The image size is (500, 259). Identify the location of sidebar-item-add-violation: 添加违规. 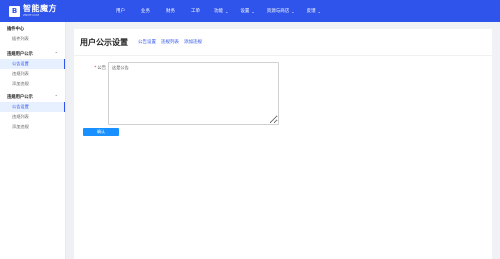
(32, 84).